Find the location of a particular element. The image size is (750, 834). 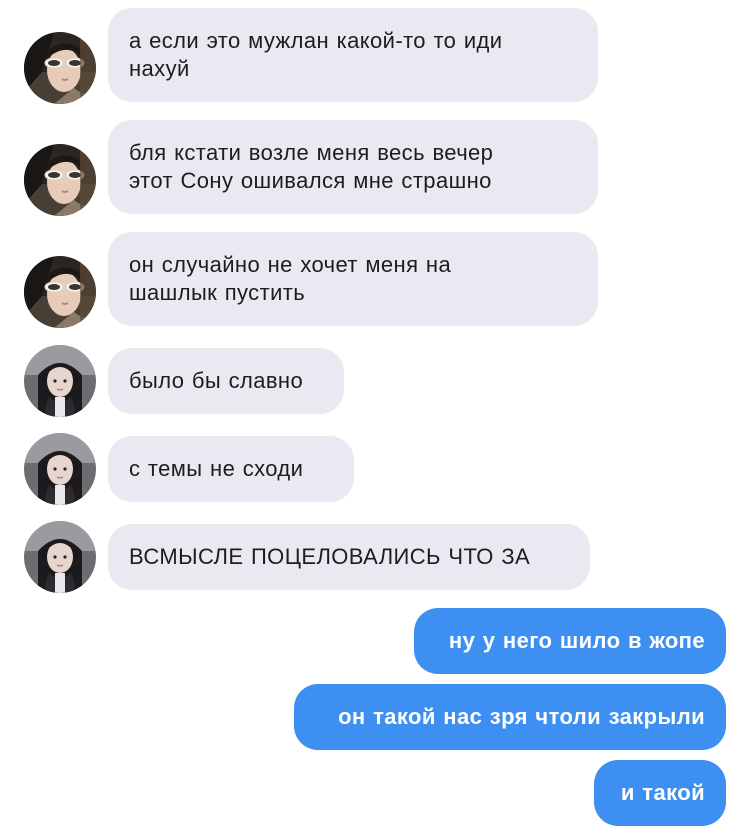

message-text-line: он случайно не хочет меня на is located at coordinates (290, 264).